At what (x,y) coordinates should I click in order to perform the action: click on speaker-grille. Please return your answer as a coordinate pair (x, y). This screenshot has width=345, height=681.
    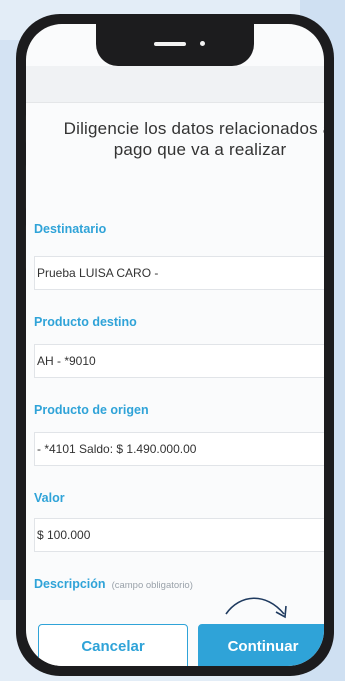
    Looking at the image, I should click on (170, 44).